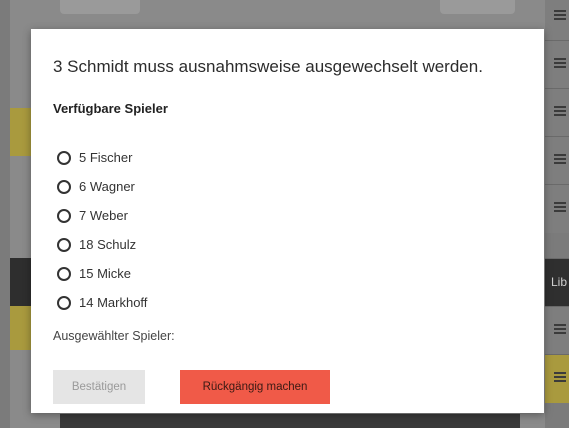  What do you see at coordinates (559, 282) in the screenshot?
I see `background-row-text: Lib` at bounding box center [559, 282].